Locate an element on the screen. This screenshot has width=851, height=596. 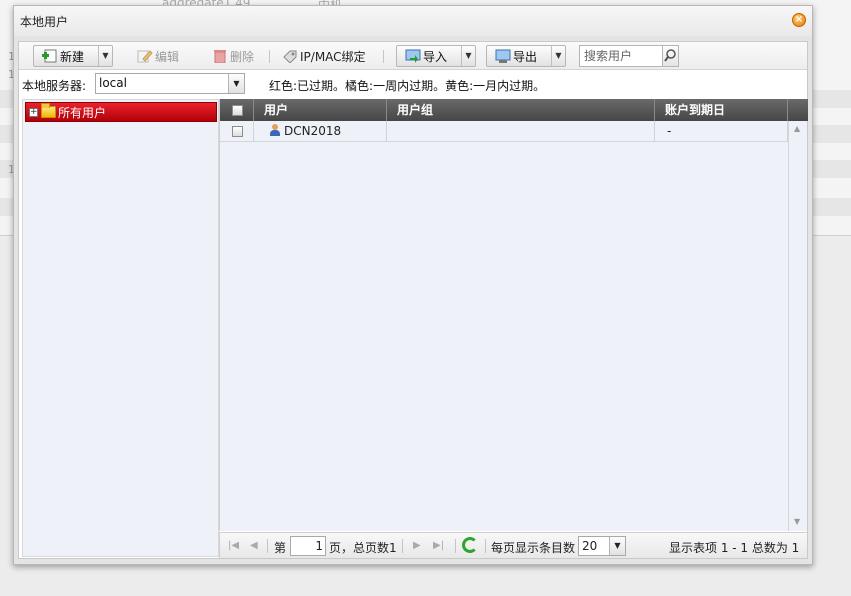
select-all-checkbox is located at coordinates (237, 110).